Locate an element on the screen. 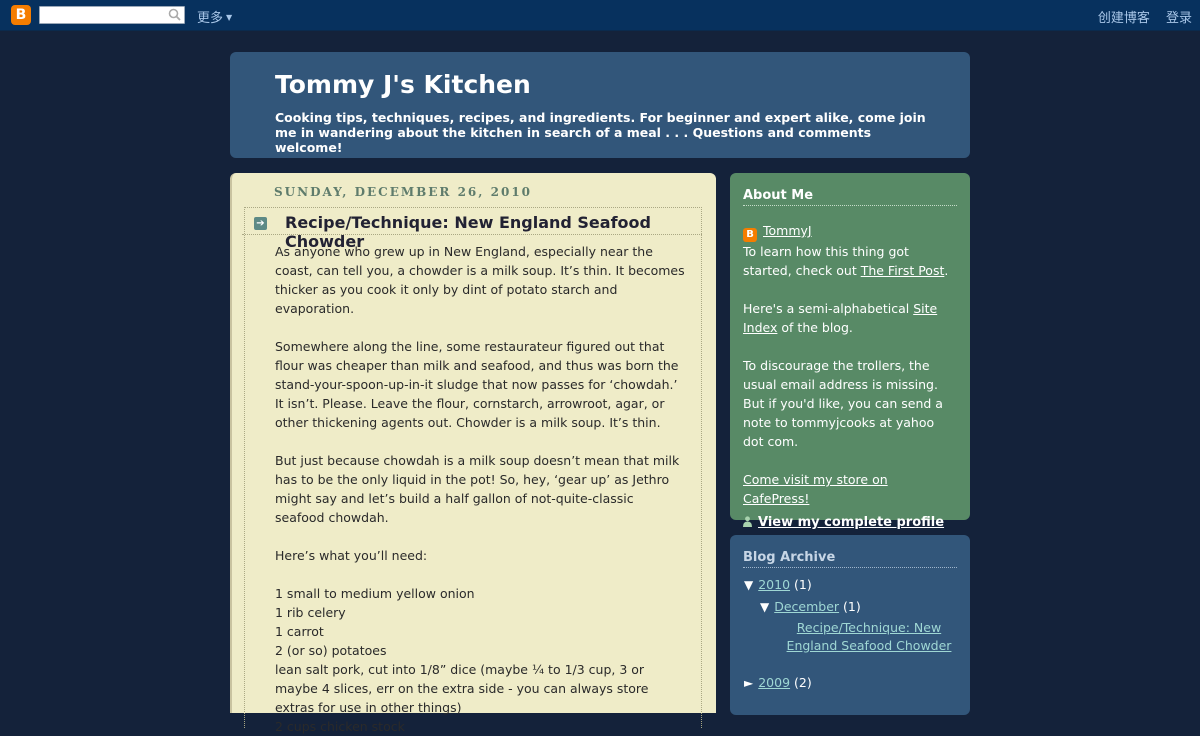 Image resolution: width=1200 pixels, height=736 pixels. ingredient-item: 1 rib celery is located at coordinates (310, 612).